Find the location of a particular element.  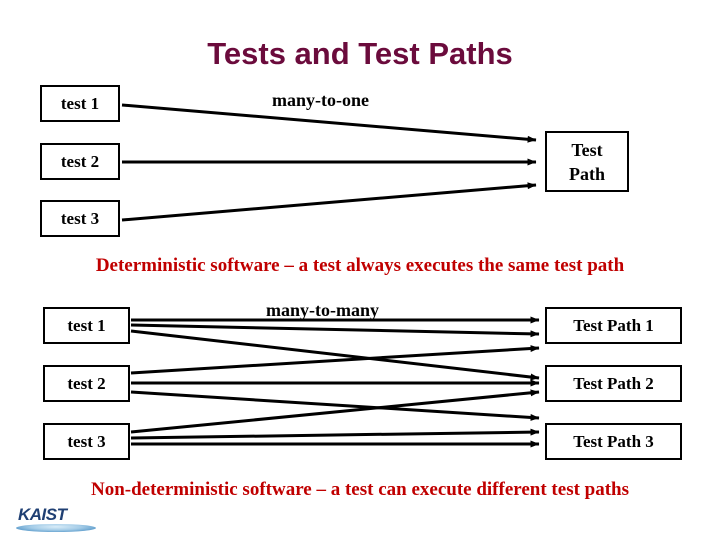

bottom-mapping-label: many-to-many is located at coordinates (322, 310).